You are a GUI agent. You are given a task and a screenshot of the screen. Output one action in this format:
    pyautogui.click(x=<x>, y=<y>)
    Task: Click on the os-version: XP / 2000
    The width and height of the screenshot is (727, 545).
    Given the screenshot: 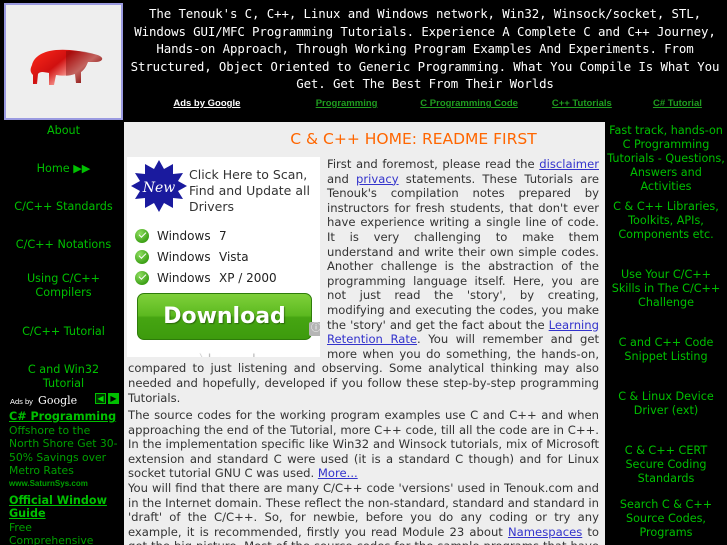 What is the action you would take?
    pyautogui.click(x=248, y=277)
    